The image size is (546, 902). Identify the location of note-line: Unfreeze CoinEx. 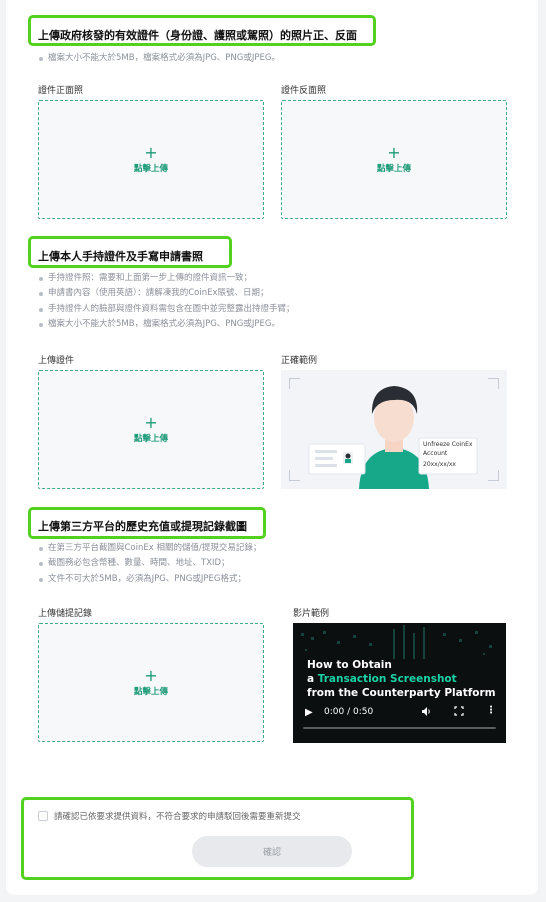
(448, 444).